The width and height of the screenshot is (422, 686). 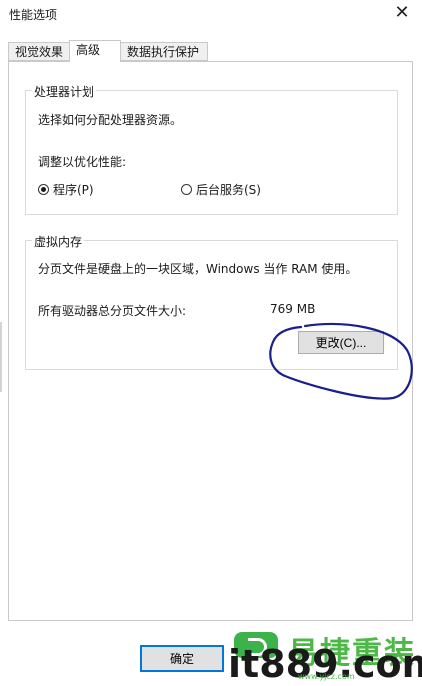 I want to click on virtual-memory-legend: 虚拟内存, so click(x=58, y=241).